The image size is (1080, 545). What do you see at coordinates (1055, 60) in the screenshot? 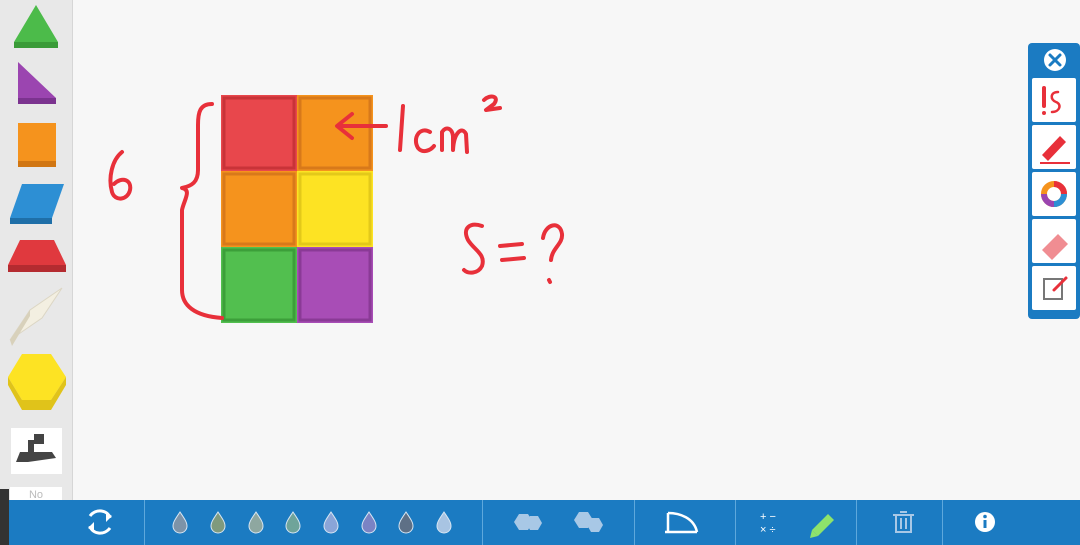
I see `close-panel-button` at bounding box center [1055, 60].